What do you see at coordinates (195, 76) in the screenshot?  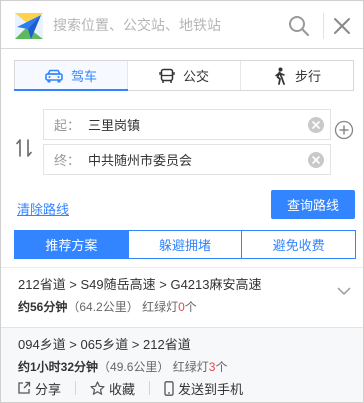 I see `tab-bus-label: 公交` at bounding box center [195, 76].